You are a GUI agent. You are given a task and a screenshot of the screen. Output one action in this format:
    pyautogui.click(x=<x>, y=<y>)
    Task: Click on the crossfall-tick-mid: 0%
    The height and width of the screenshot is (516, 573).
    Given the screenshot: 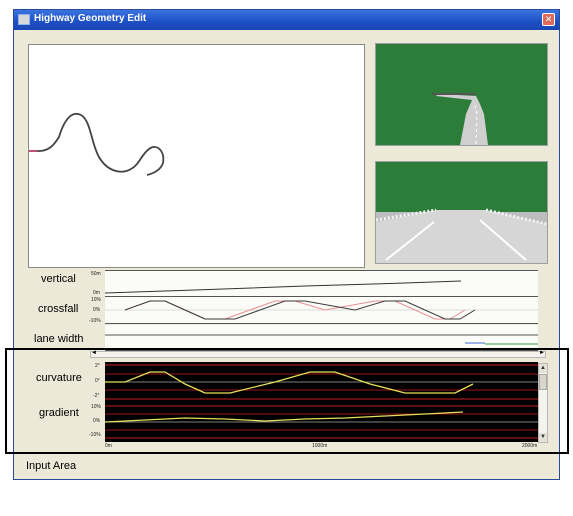 What is the action you would take?
    pyautogui.click(x=97, y=310)
    